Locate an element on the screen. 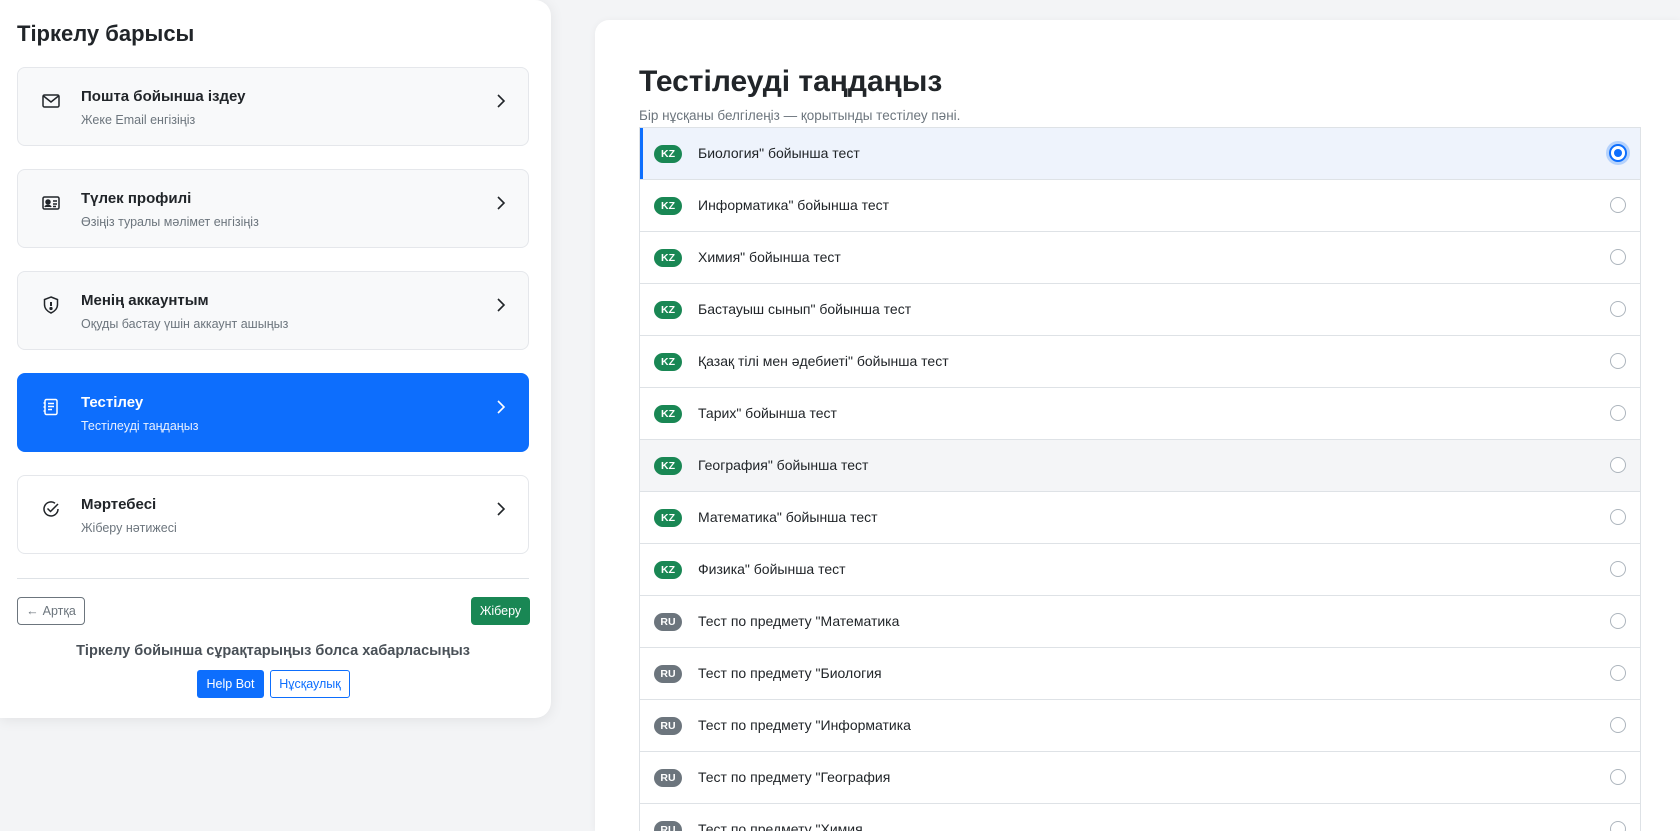 Image resolution: width=1680 pixels, height=831 pixels. step-description: Жеке Email енгізіңіз is located at coordinates (138, 120).